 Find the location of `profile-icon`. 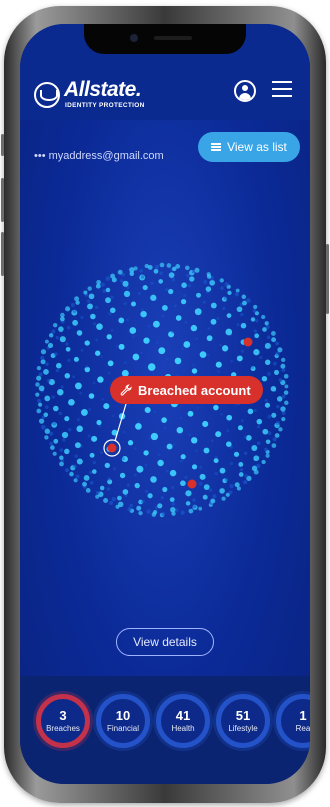

profile-icon is located at coordinates (245, 91).